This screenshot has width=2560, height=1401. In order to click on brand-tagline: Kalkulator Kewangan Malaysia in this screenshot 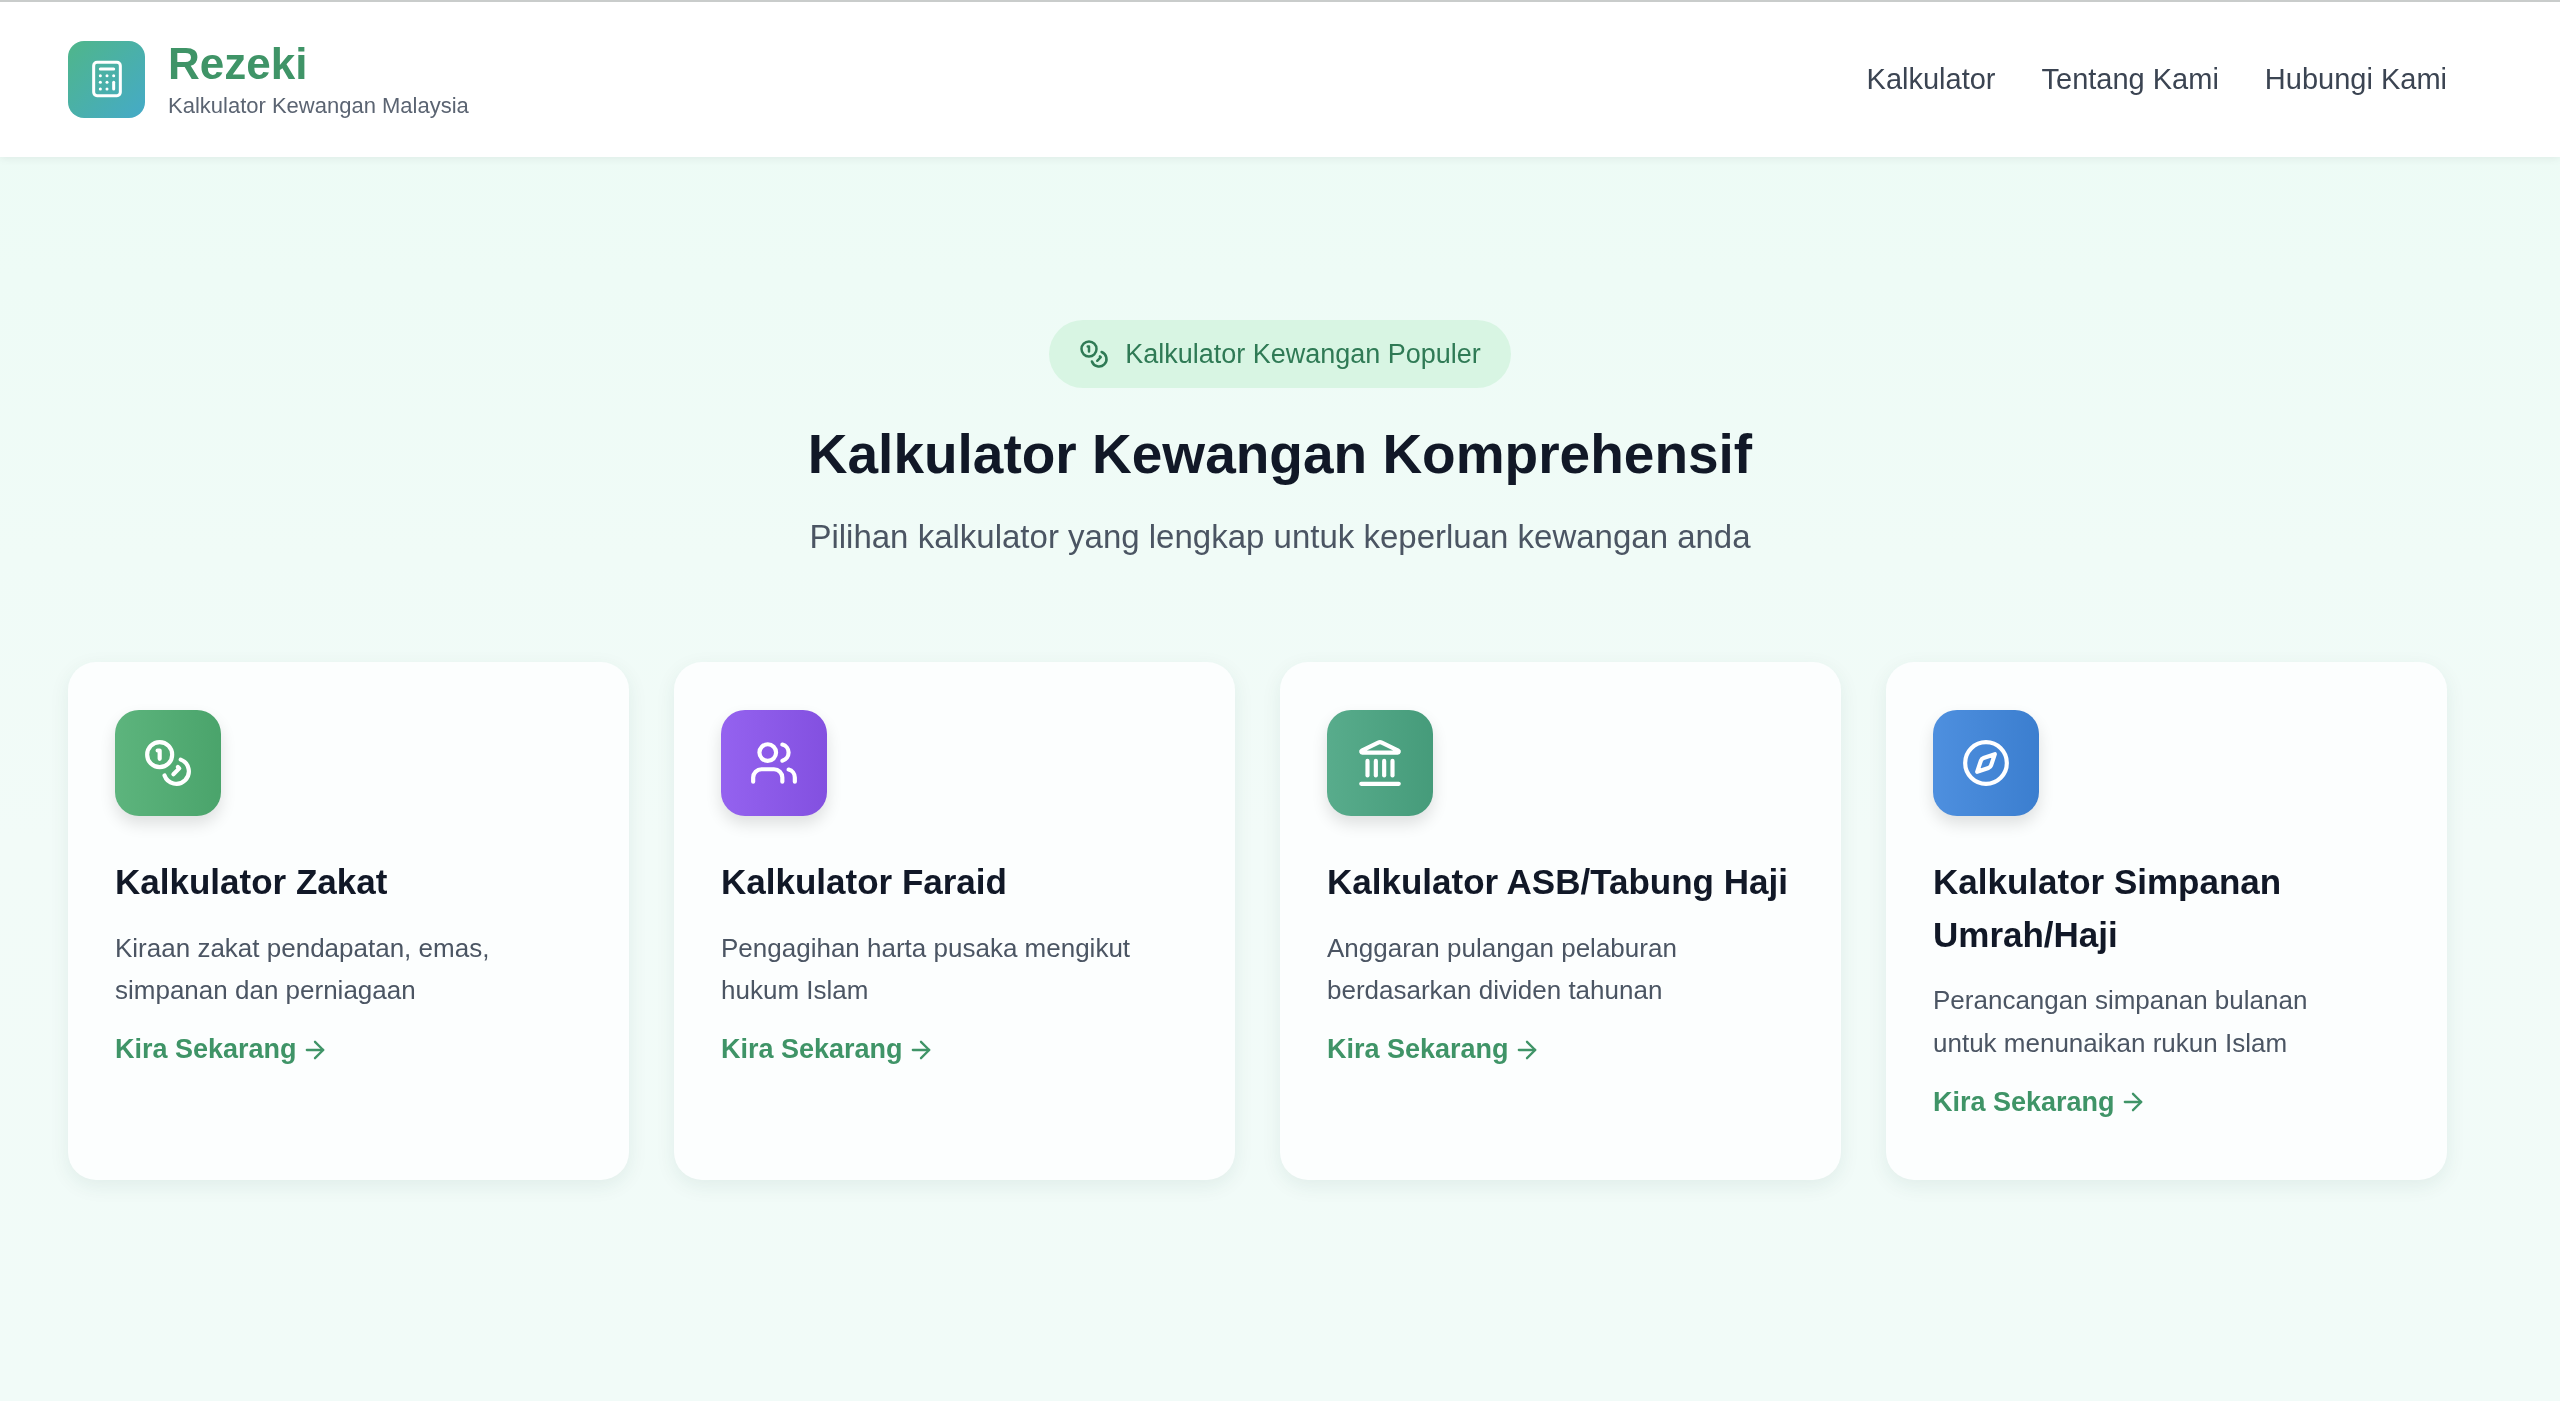, I will do `click(318, 105)`.